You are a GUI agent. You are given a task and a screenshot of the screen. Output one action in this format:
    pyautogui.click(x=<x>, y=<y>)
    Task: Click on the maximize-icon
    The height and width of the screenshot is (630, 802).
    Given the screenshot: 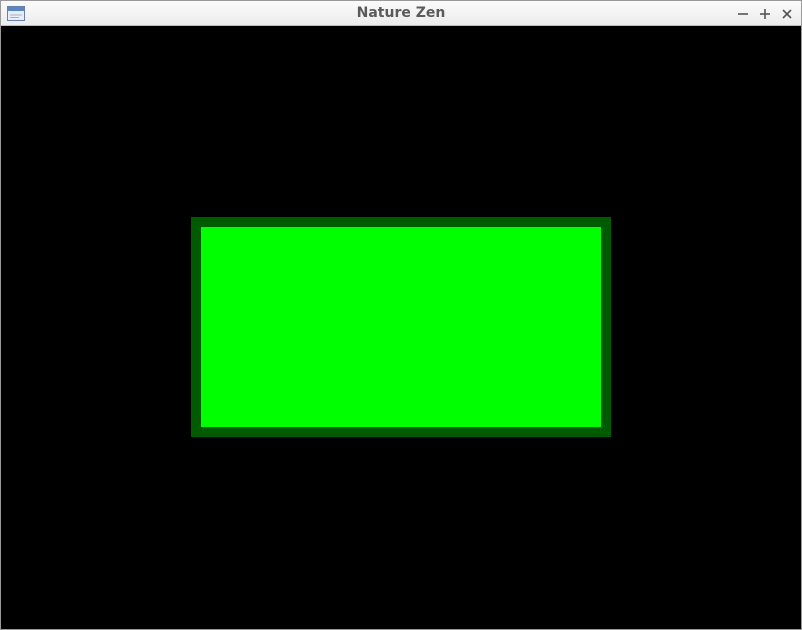 What is the action you would take?
    pyautogui.click(x=765, y=14)
    